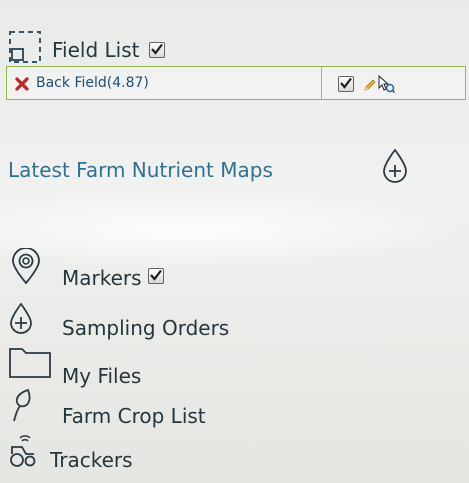 This screenshot has width=469, height=483. What do you see at coordinates (146, 328) in the screenshot?
I see `menu-label-sampling-orders: Sampling Orders` at bounding box center [146, 328].